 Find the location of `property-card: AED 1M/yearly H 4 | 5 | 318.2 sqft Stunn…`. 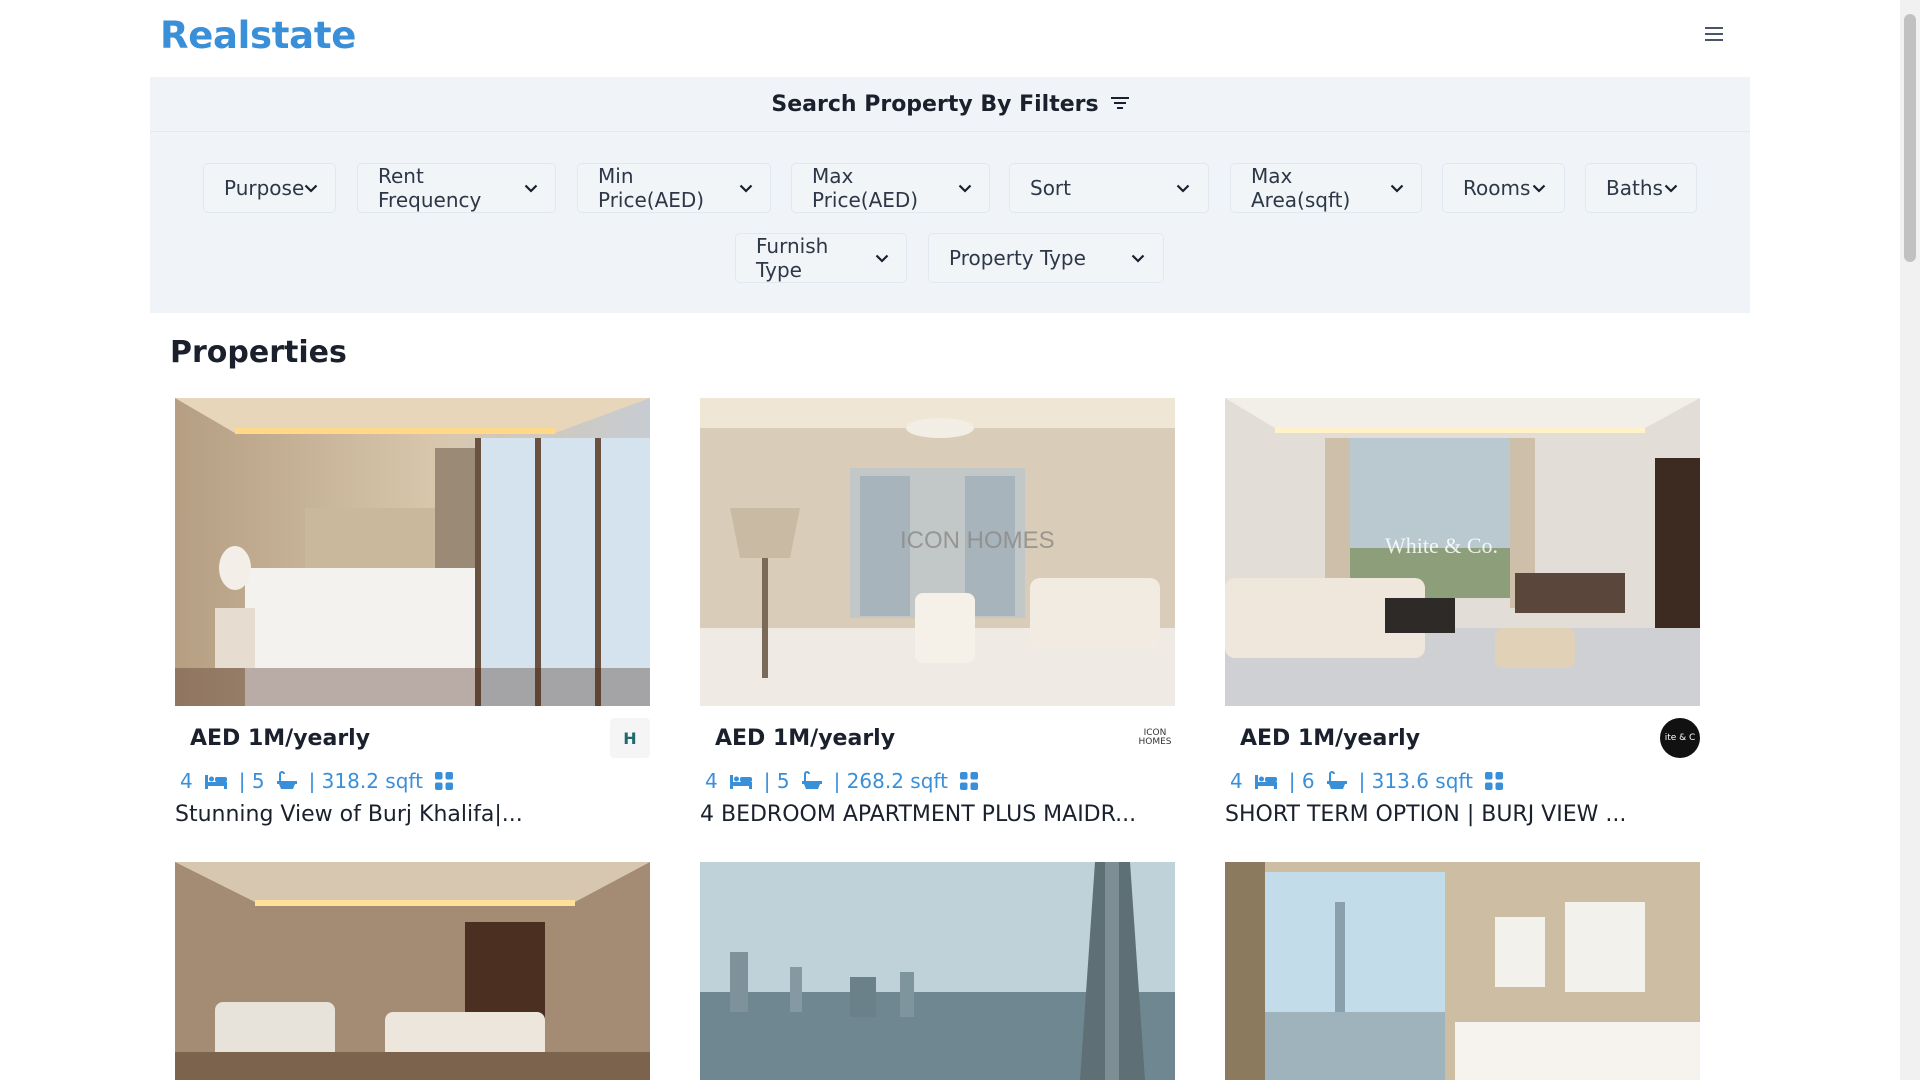

property-card: AED 1M/yearly H 4 | 5 | 318.2 sqft Stunn… is located at coordinates (412, 612).